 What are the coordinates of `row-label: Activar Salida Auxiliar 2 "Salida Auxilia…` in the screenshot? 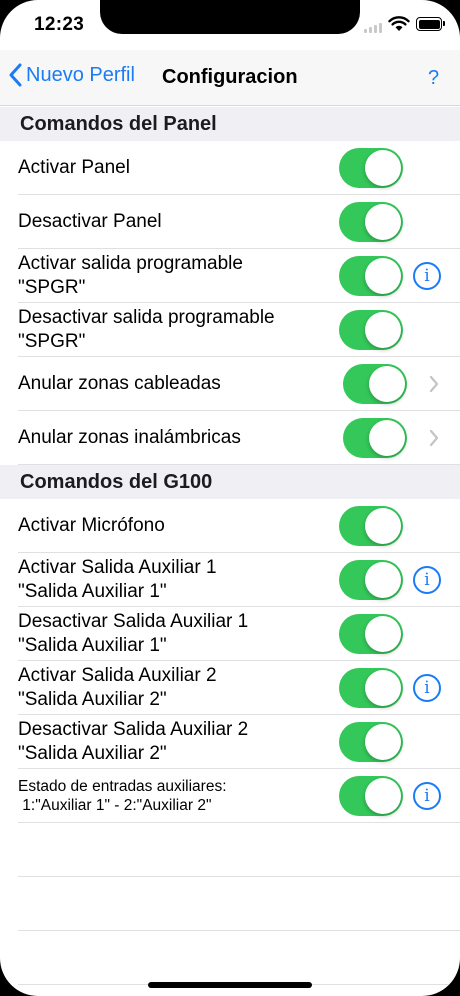 It's located at (178, 688).